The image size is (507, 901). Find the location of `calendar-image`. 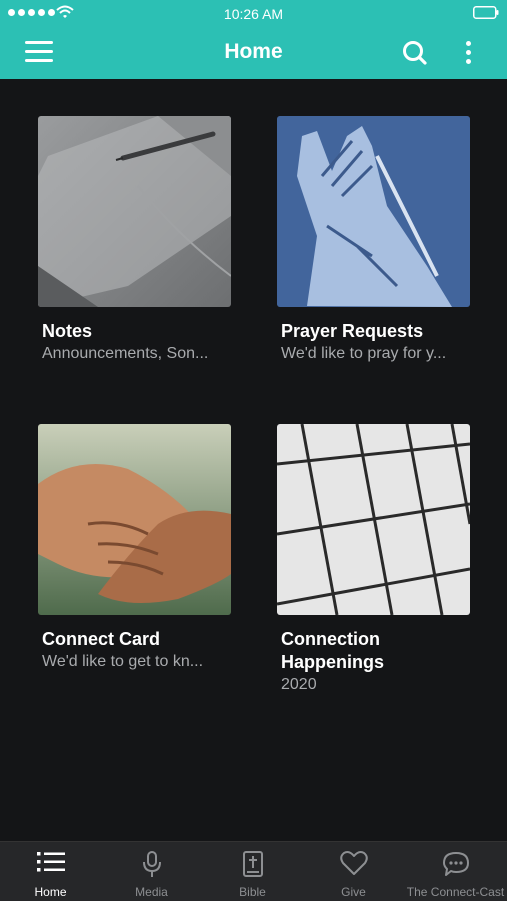

calendar-image is located at coordinates (373, 519).